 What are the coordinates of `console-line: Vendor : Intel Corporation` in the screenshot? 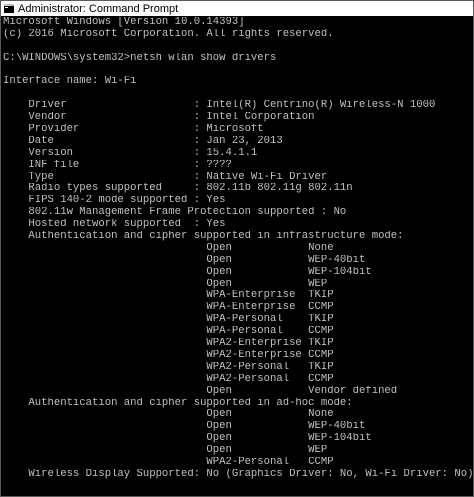 It's located at (159, 118).